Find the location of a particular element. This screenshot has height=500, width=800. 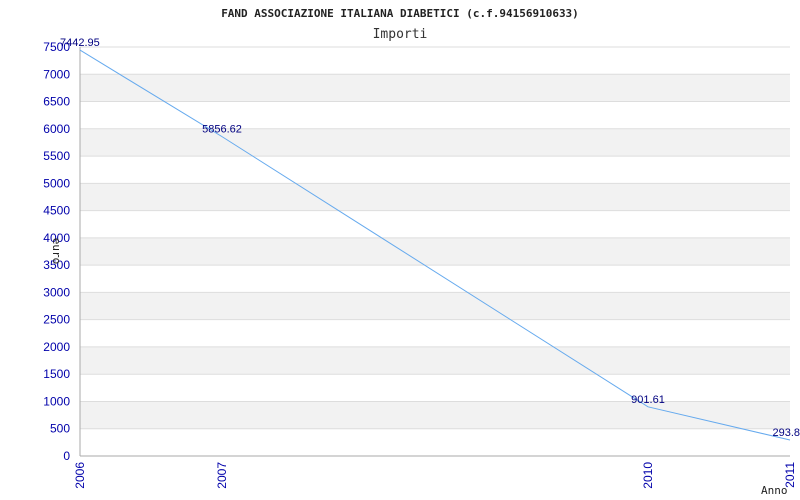

chart-subtitle: Importi is located at coordinates (400, 34).